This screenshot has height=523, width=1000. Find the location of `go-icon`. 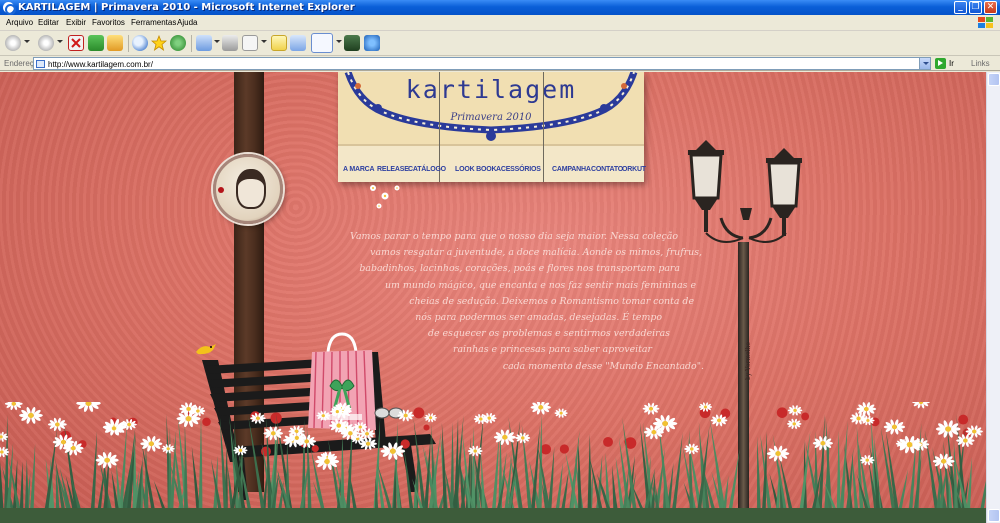

go-icon is located at coordinates (940, 63).